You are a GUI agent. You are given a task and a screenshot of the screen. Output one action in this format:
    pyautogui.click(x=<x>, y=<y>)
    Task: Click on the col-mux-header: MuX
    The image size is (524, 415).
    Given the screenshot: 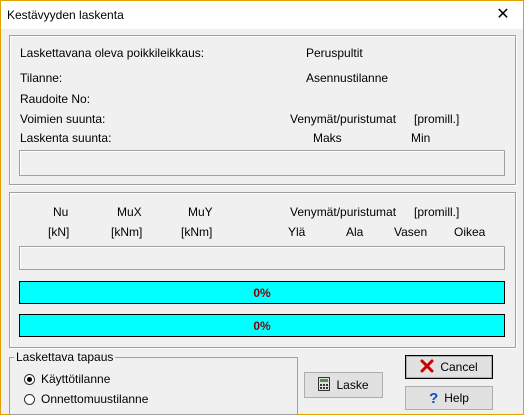 What is the action you would take?
    pyautogui.click(x=129, y=212)
    